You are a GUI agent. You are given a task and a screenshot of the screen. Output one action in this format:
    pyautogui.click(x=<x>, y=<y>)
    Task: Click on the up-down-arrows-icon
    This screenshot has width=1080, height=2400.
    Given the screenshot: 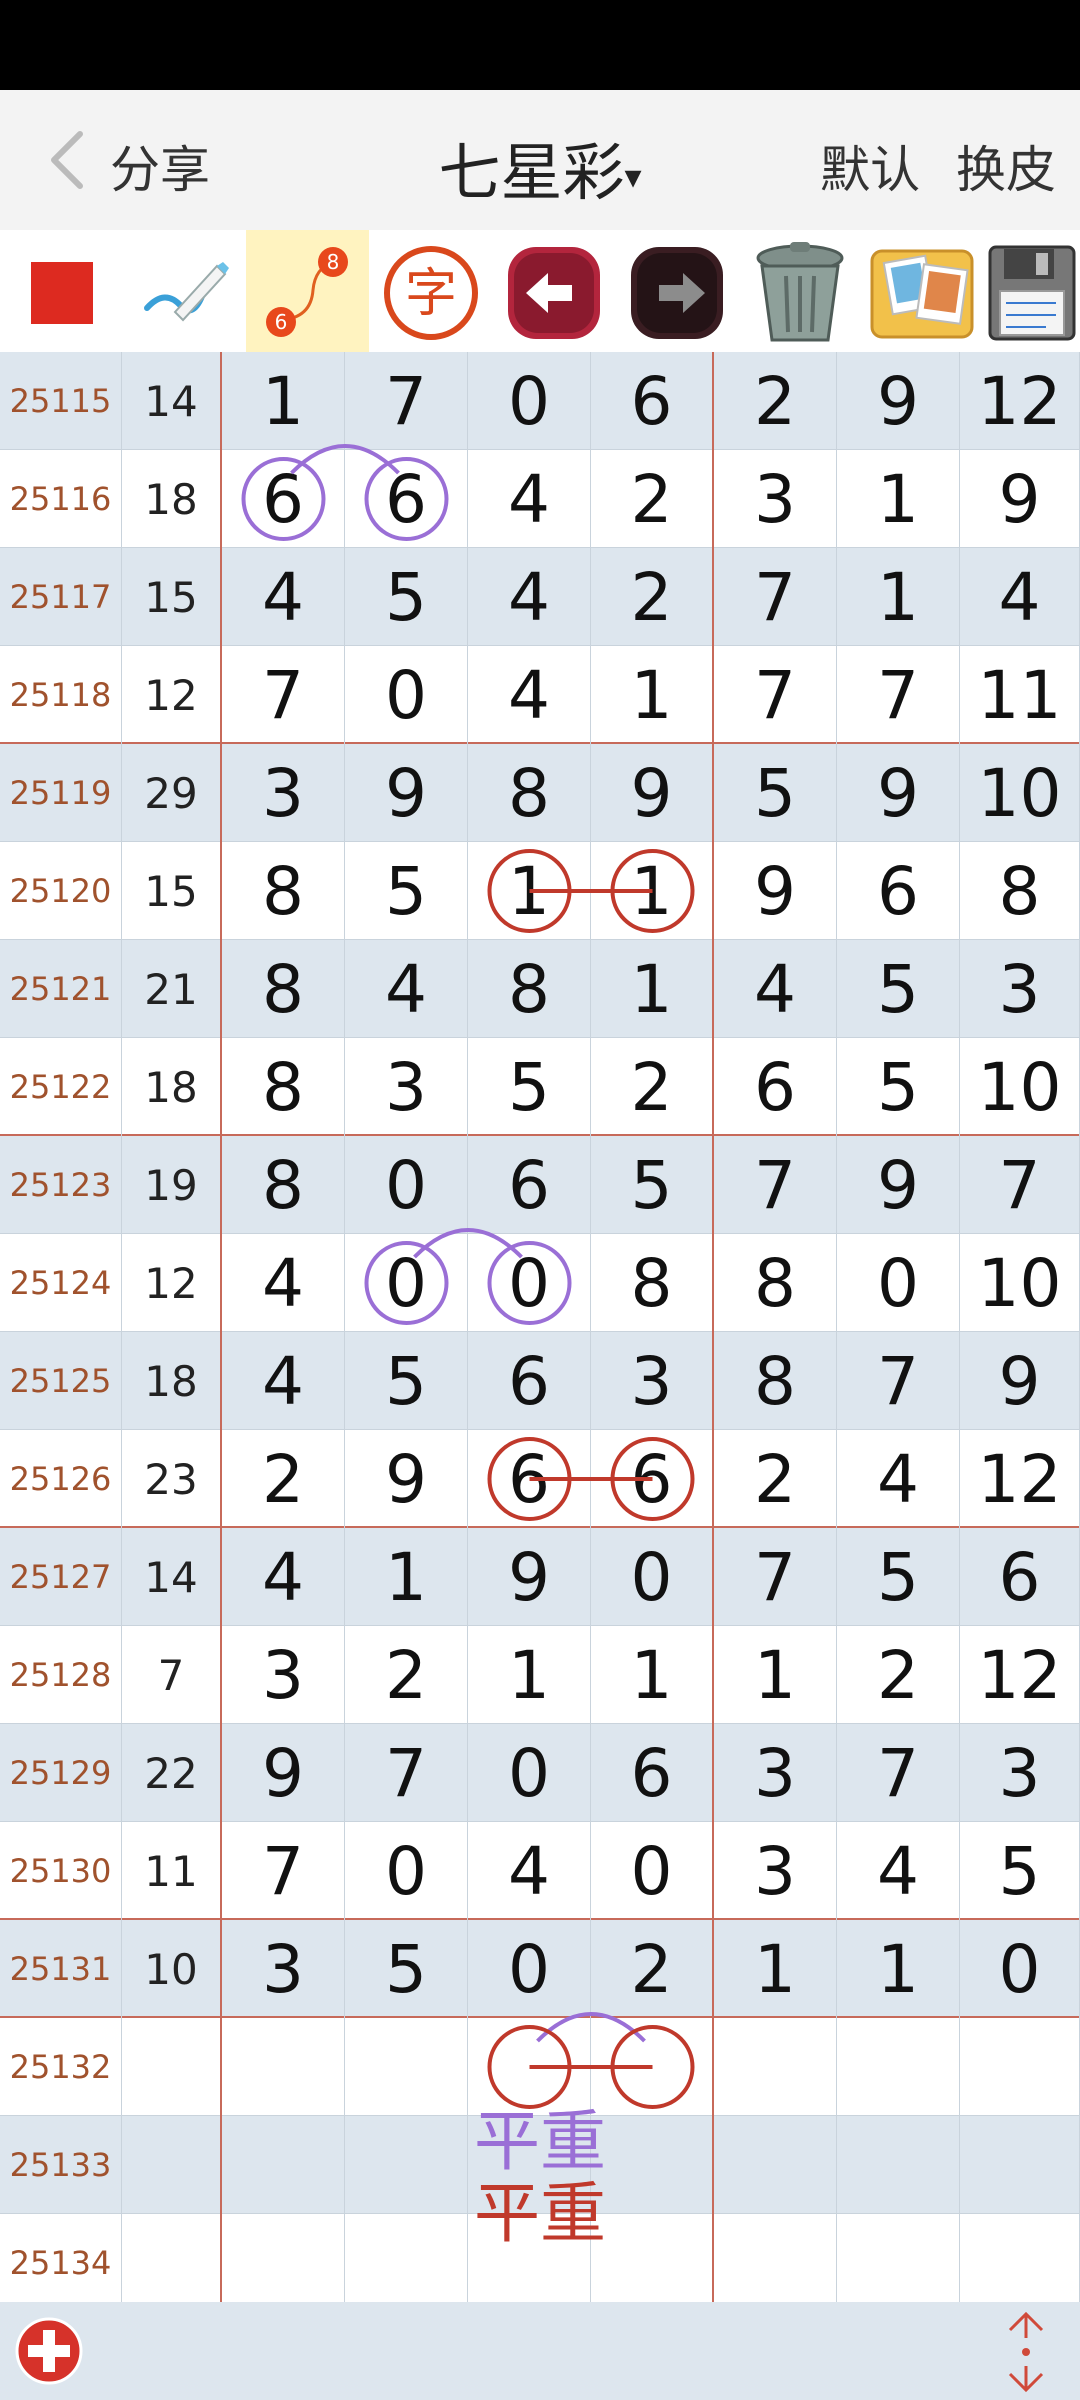 What is the action you would take?
    pyautogui.click(x=1026, y=2352)
    